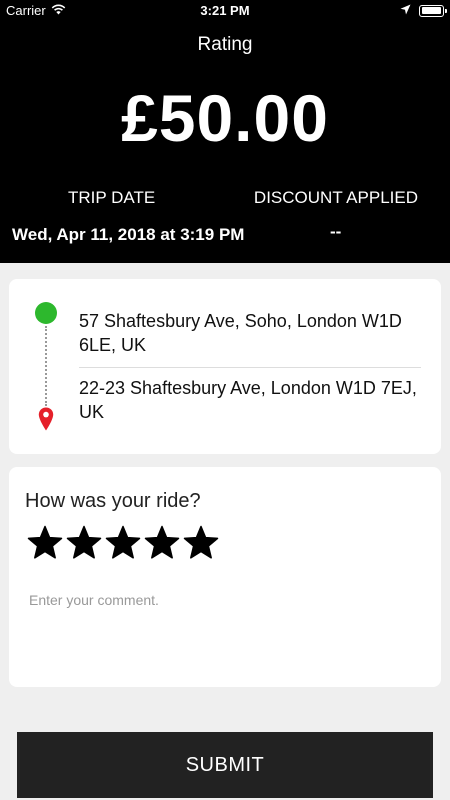 This screenshot has width=450, height=800. Describe the element at coordinates (225, 44) in the screenshot. I see `page-title: Rating` at that location.